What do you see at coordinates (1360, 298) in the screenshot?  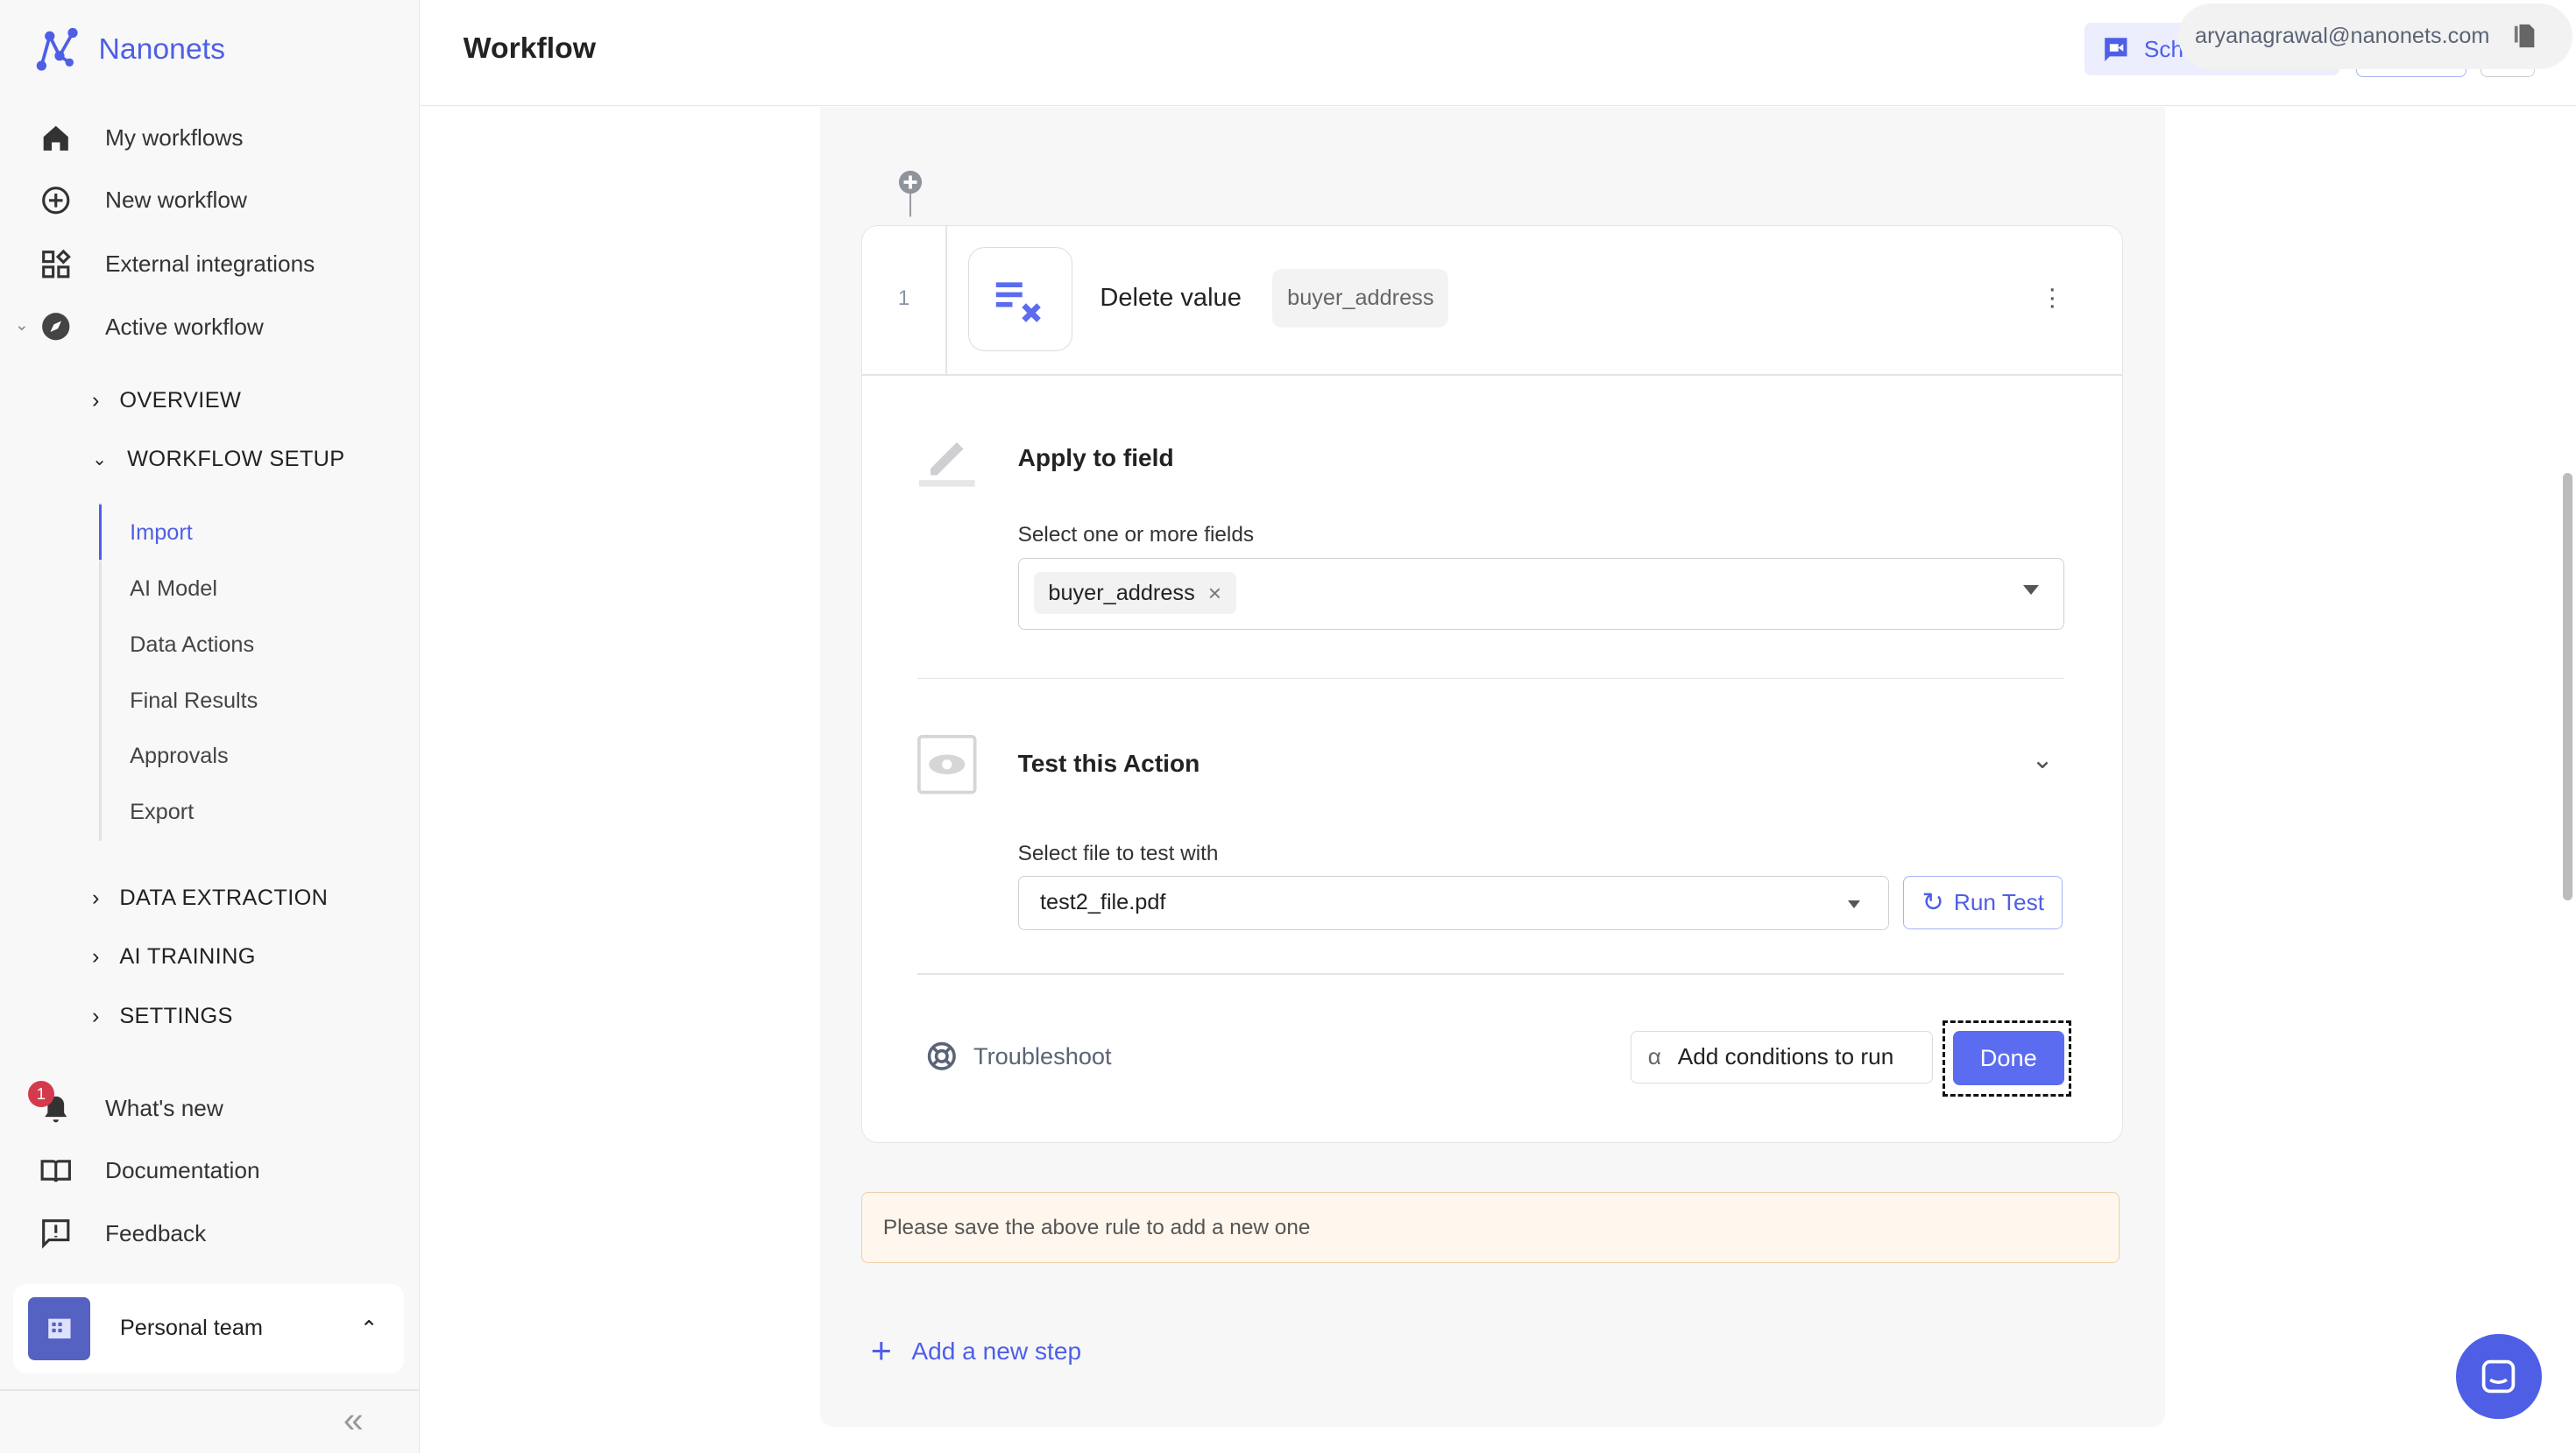 I see `step-field-tag: buyer_address` at bounding box center [1360, 298].